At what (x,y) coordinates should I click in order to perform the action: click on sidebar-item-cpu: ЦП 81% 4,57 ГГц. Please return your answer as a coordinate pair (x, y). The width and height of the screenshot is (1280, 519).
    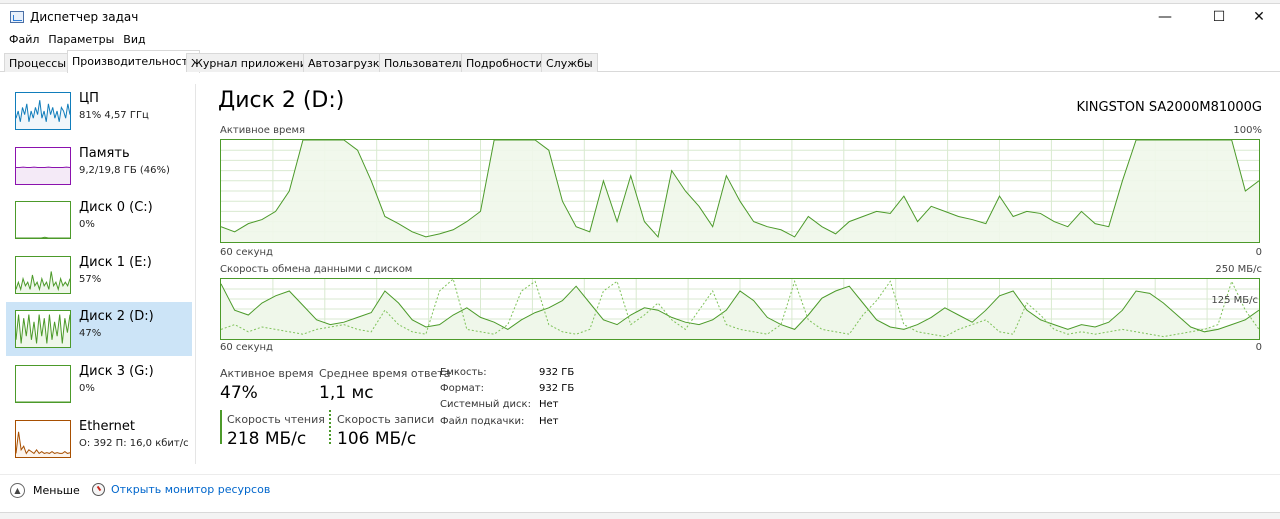
    Looking at the image, I should click on (99, 111).